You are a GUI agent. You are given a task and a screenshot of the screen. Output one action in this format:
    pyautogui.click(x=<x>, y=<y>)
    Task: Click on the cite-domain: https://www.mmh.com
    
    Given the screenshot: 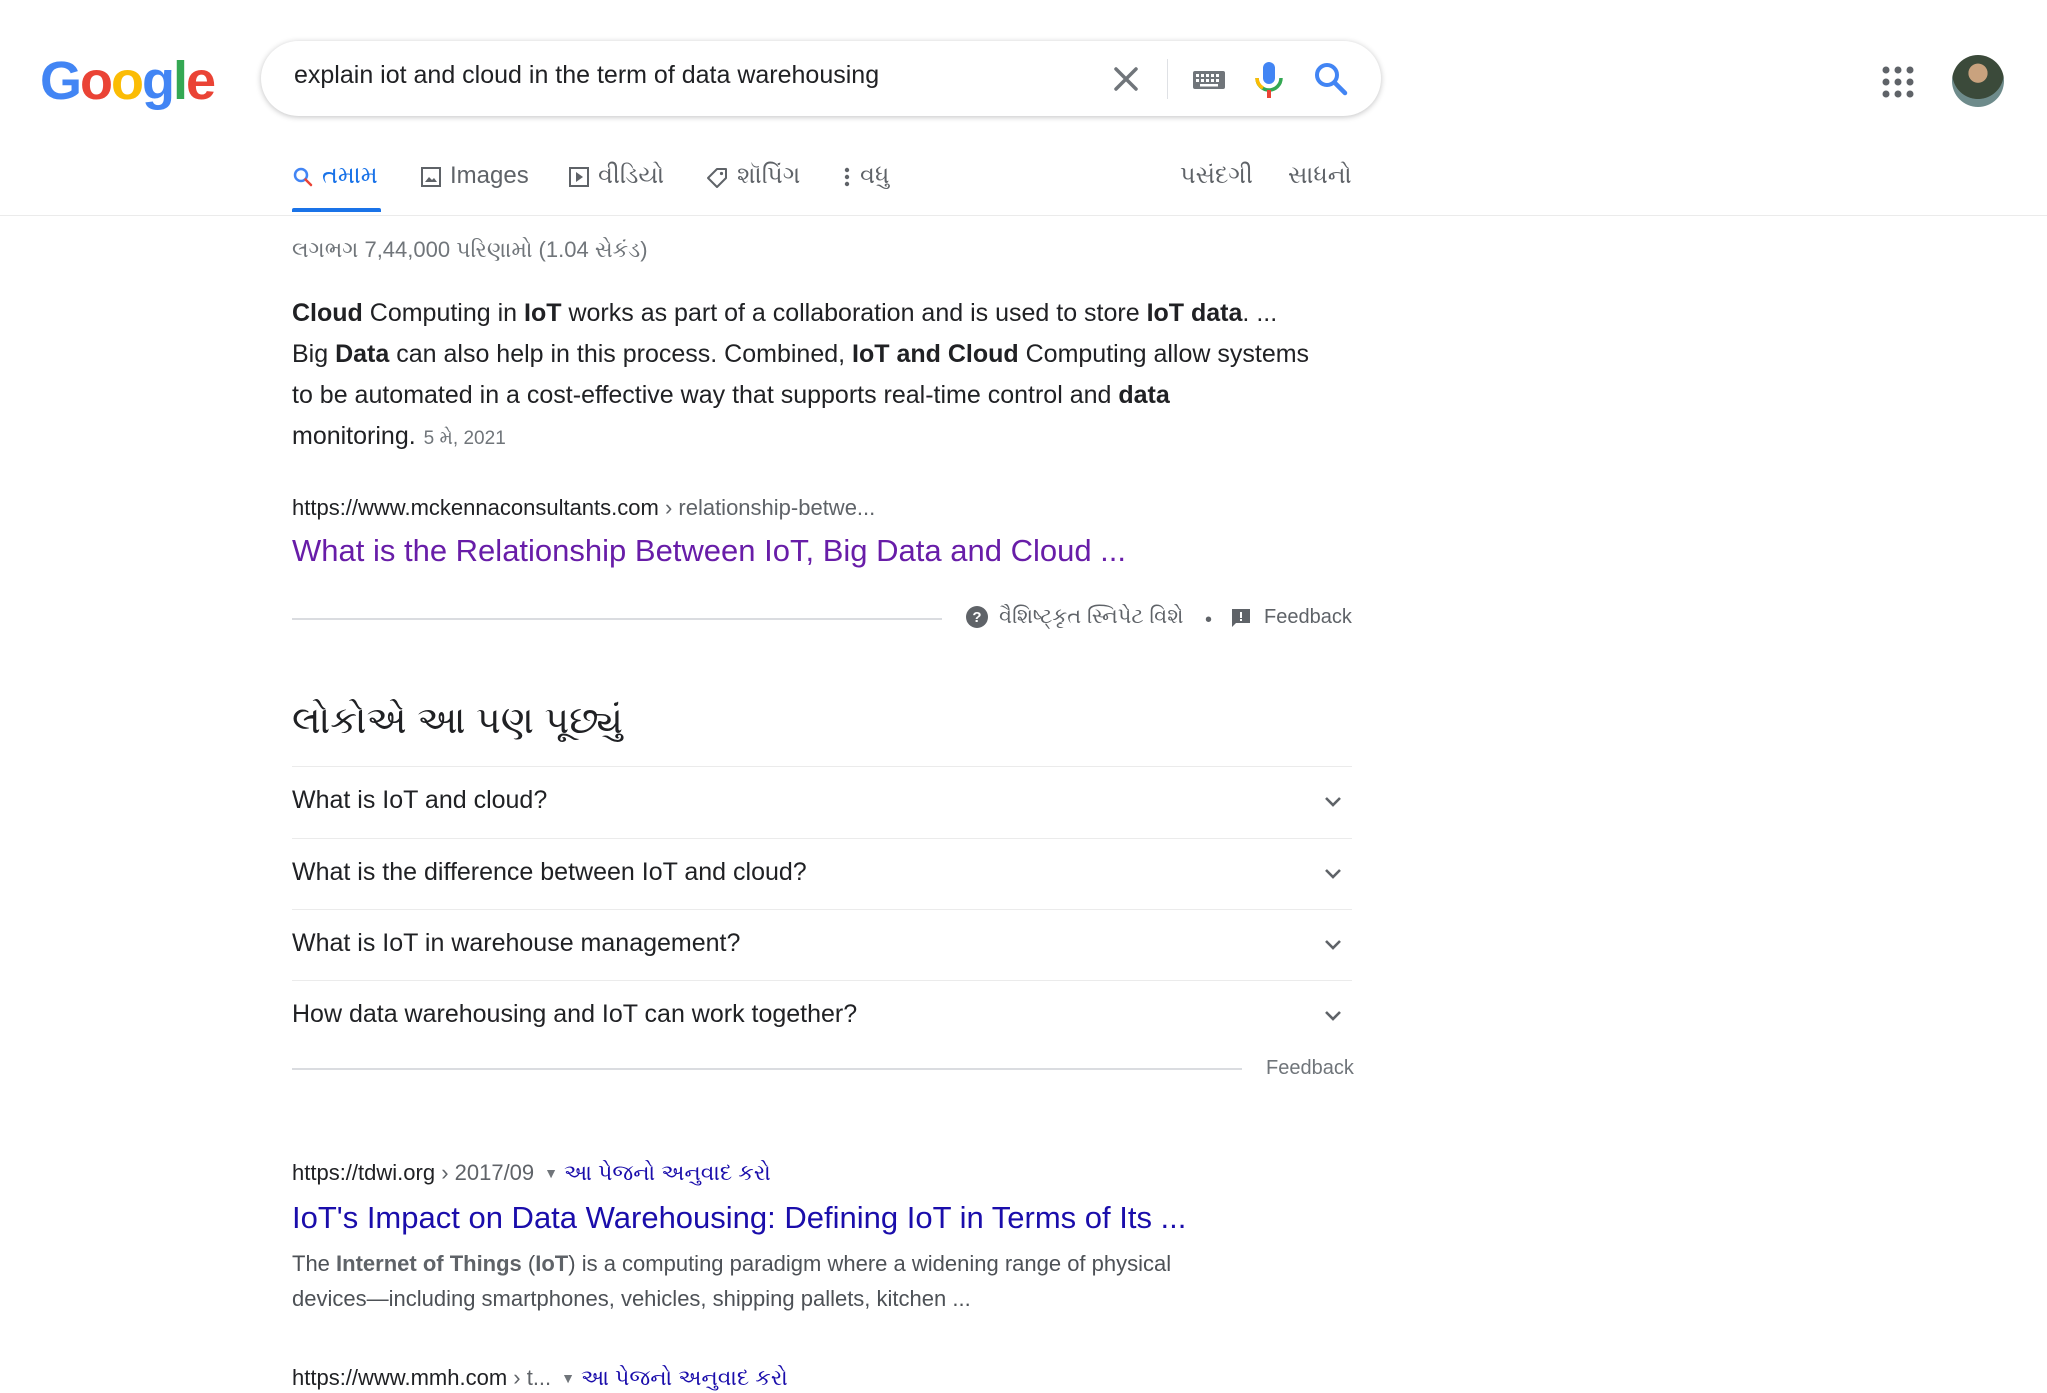 What is the action you would take?
    pyautogui.click(x=400, y=1377)
    